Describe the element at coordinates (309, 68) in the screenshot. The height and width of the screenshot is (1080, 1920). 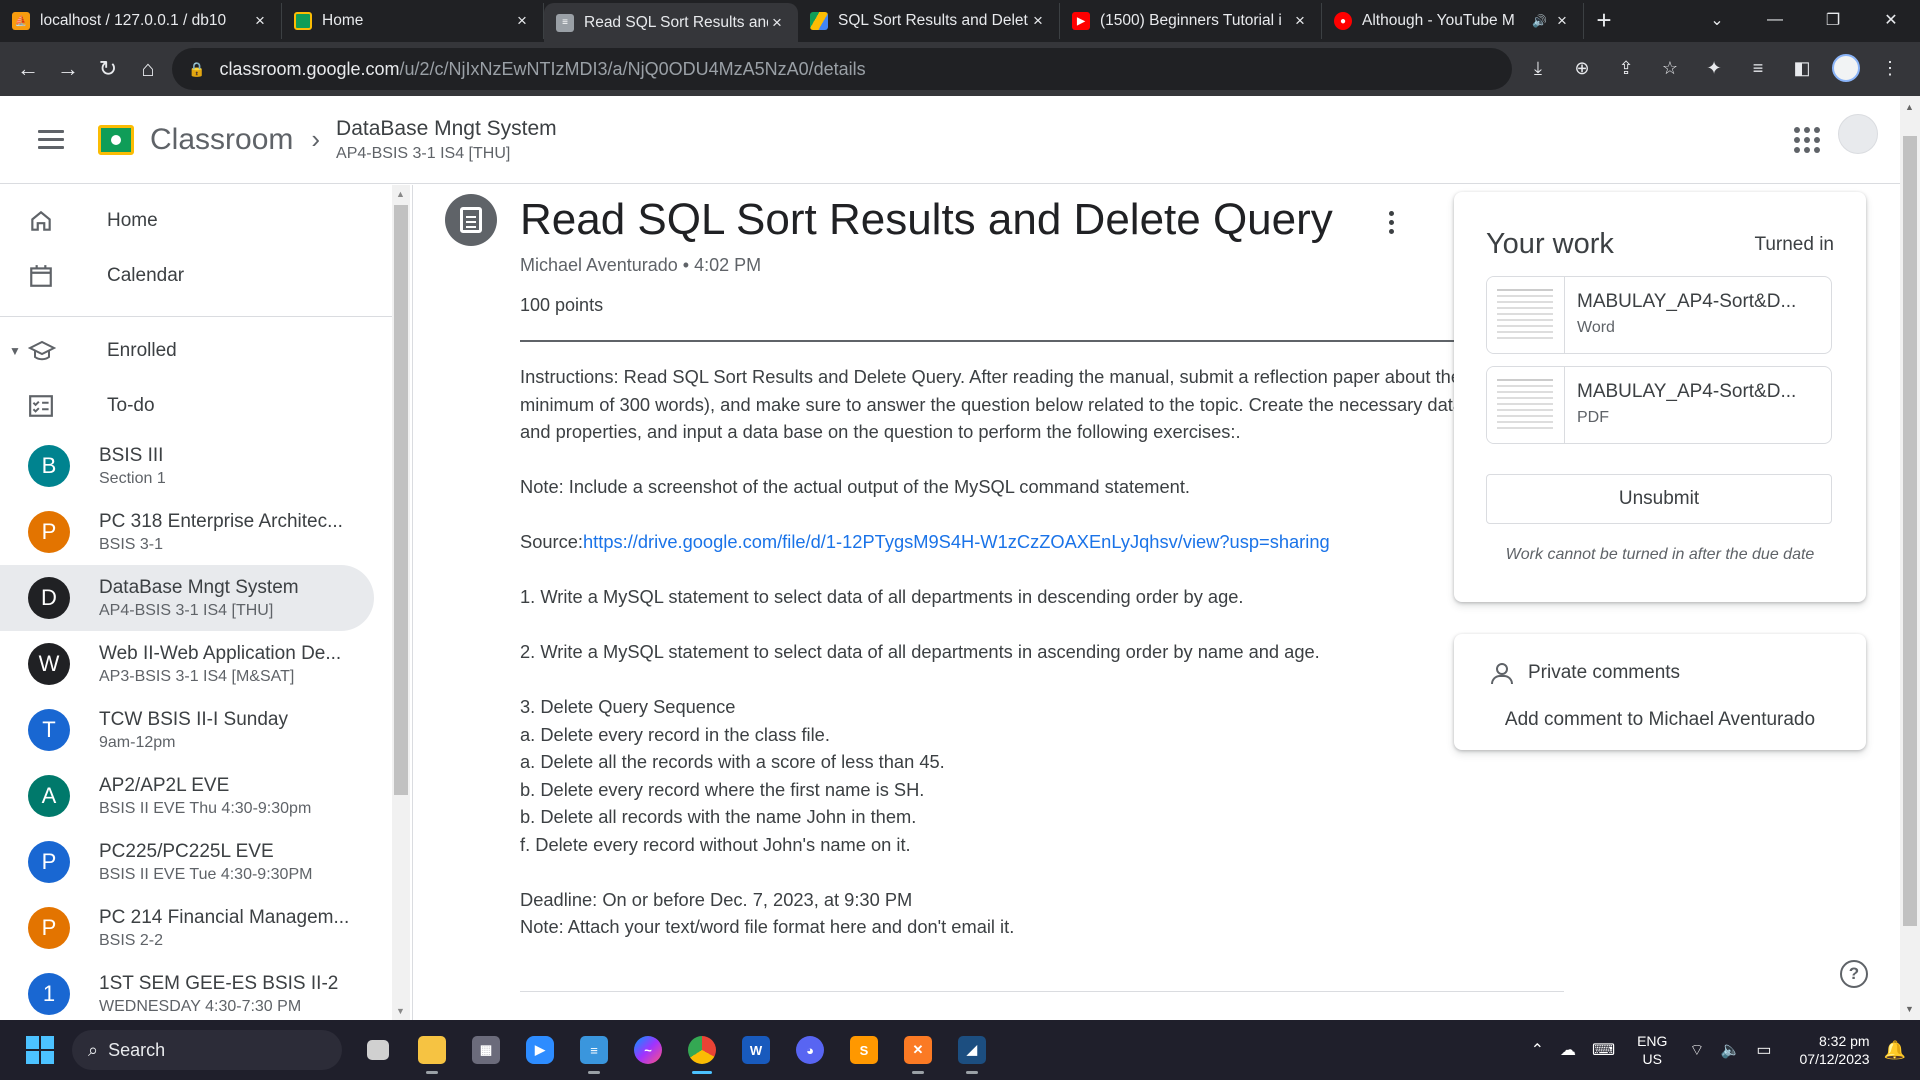
I see `url-host: classroom.google.com` at that location.